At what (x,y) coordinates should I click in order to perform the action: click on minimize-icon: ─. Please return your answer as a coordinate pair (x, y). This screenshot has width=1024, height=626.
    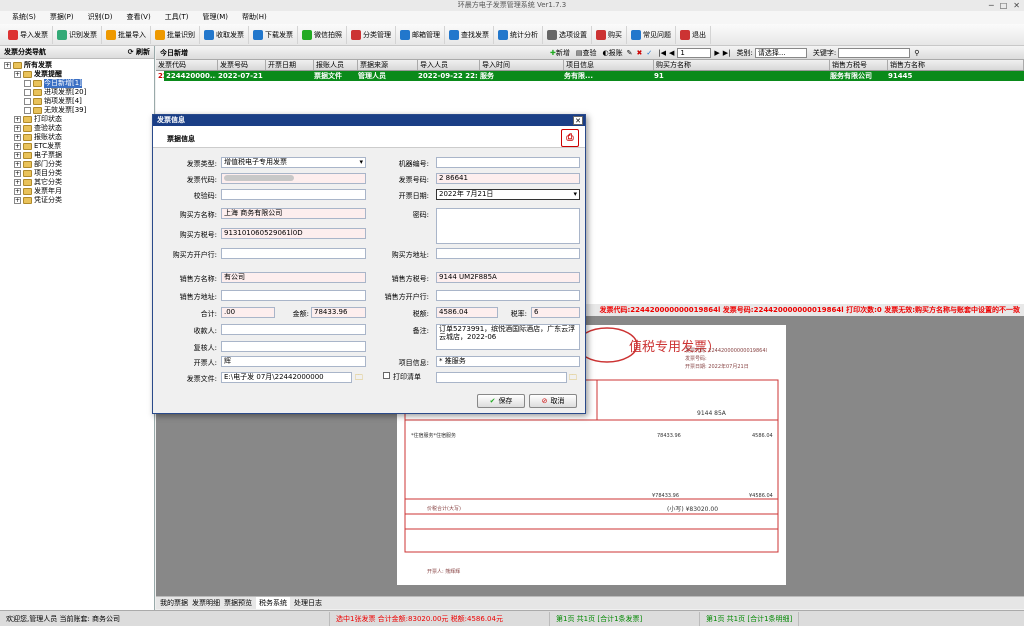
    Looking at the image, I should click on (991, 5).